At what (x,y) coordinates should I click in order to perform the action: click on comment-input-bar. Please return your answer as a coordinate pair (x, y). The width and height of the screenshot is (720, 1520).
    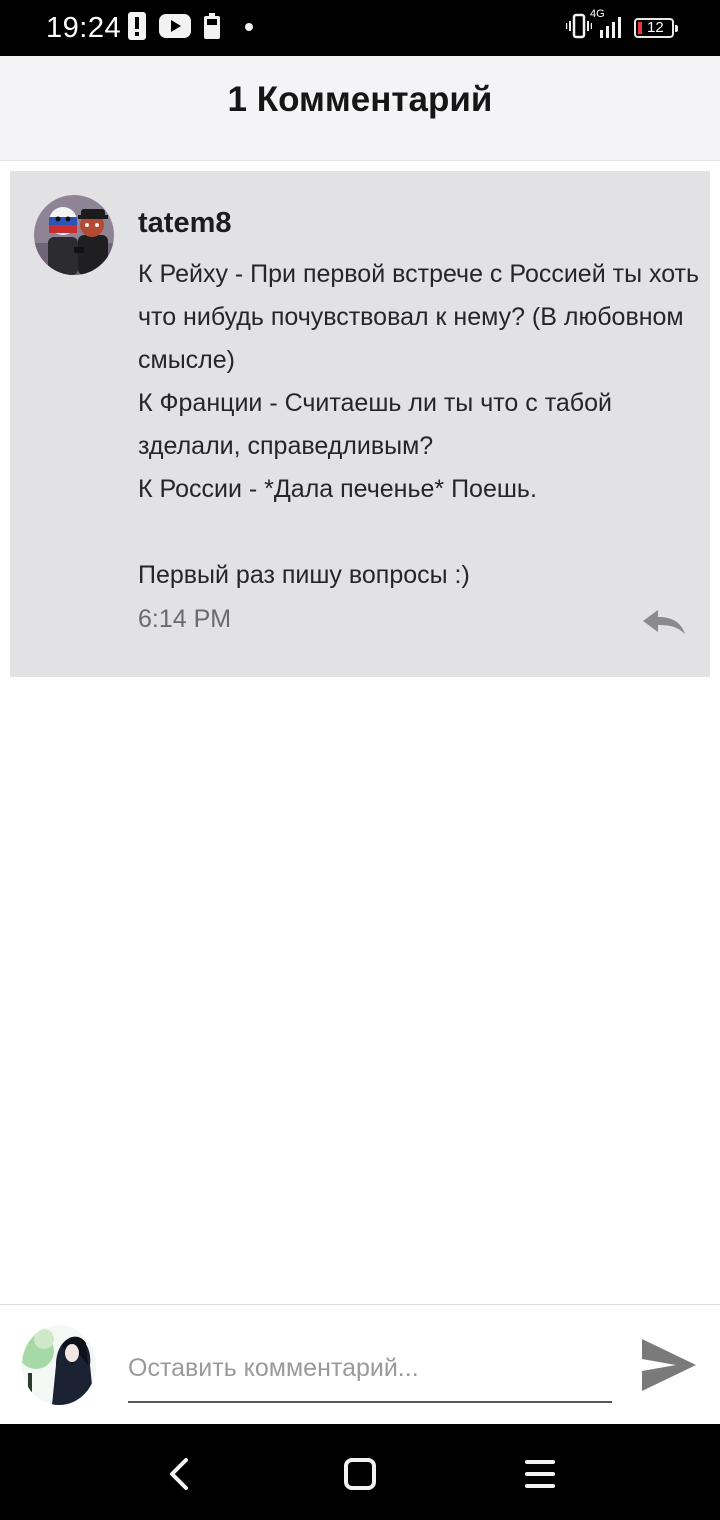
    Looking at the image, I should click on (360, 1364).